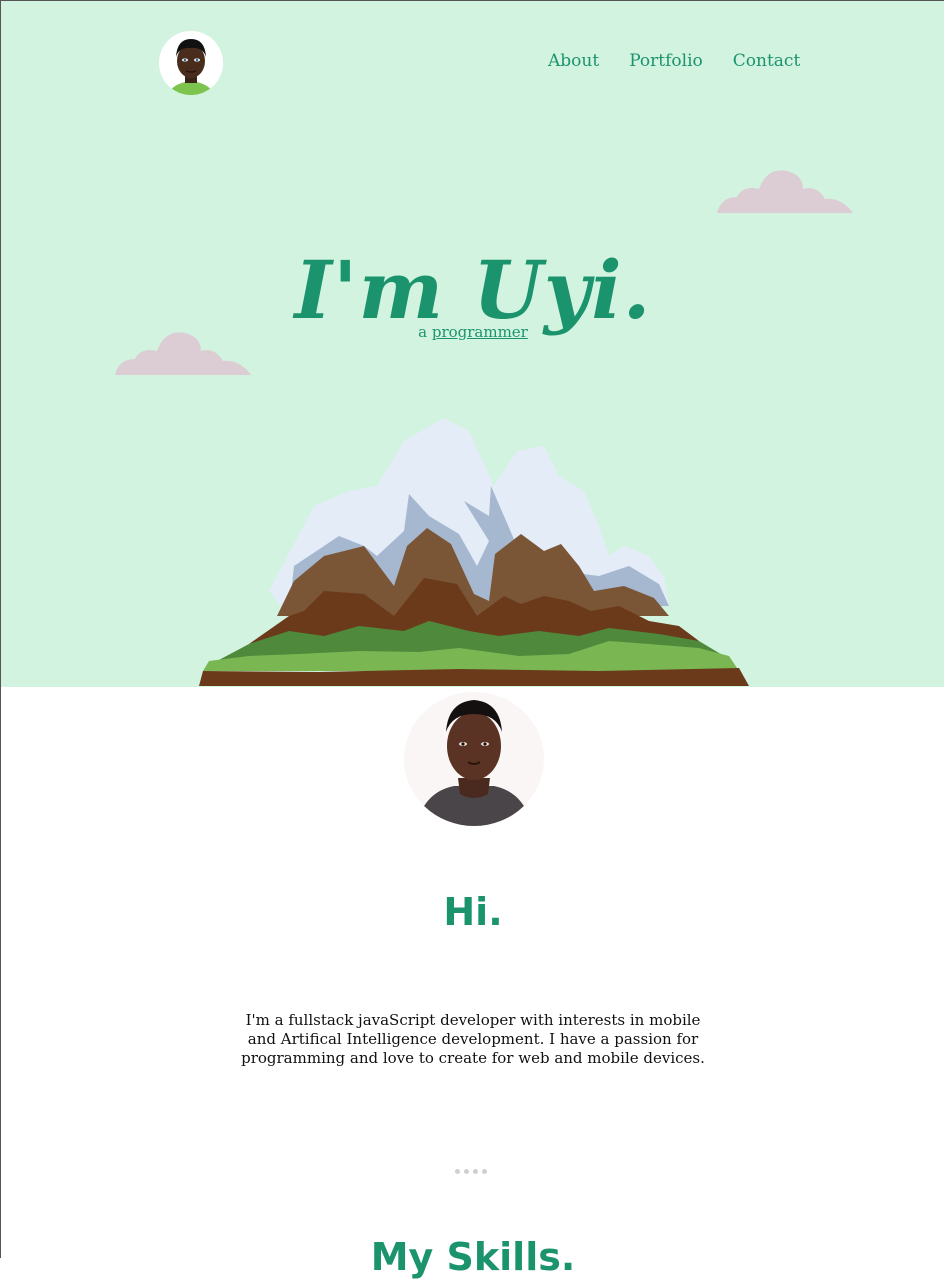 Image resolution: width=944 pixels, height=1279 pixels. What do you see at coordinates (473, 911) in the screenshot?
I see `about-heading: Hi.` at bounding box center [473, 911].